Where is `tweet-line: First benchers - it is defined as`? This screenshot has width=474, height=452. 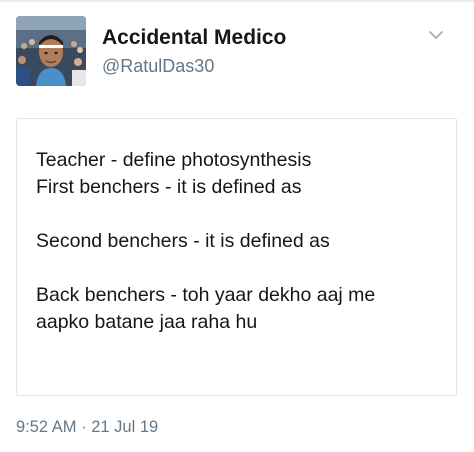
tweet-line: First benchers - it is defined as is located at coordinates (169, 187).